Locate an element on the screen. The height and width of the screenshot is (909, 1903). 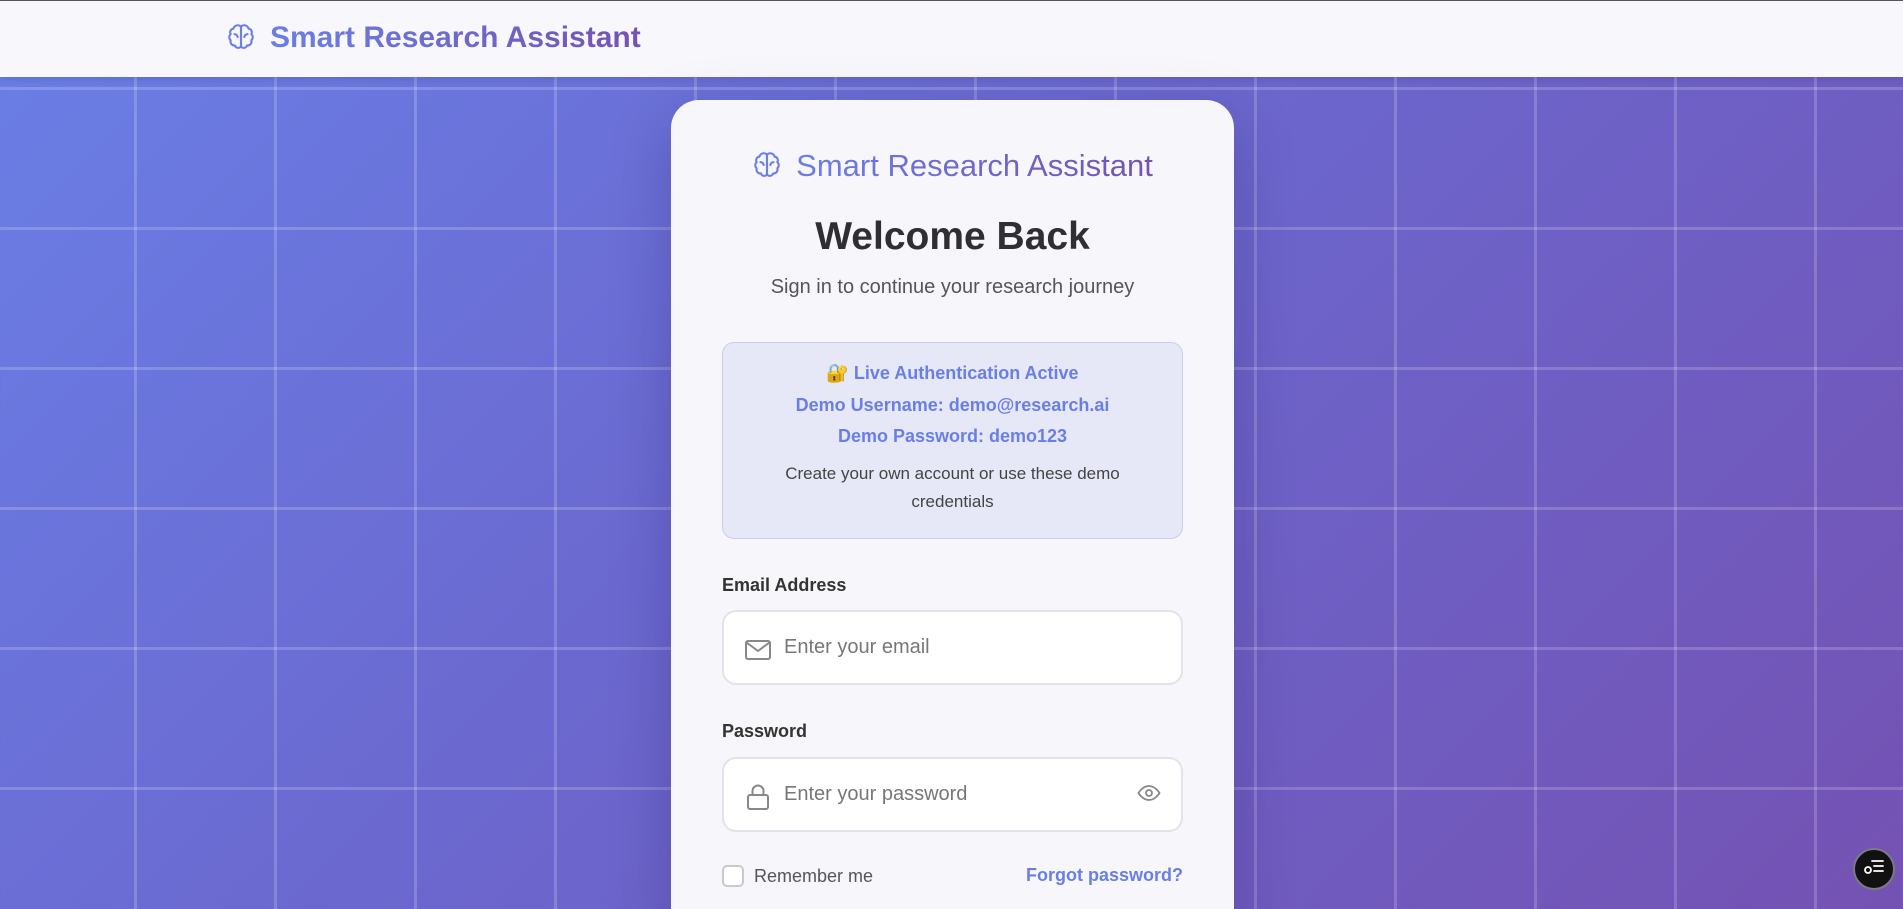
auth-status-line: 🔐 Live Authentication Active is located at coordinates (952, 373).